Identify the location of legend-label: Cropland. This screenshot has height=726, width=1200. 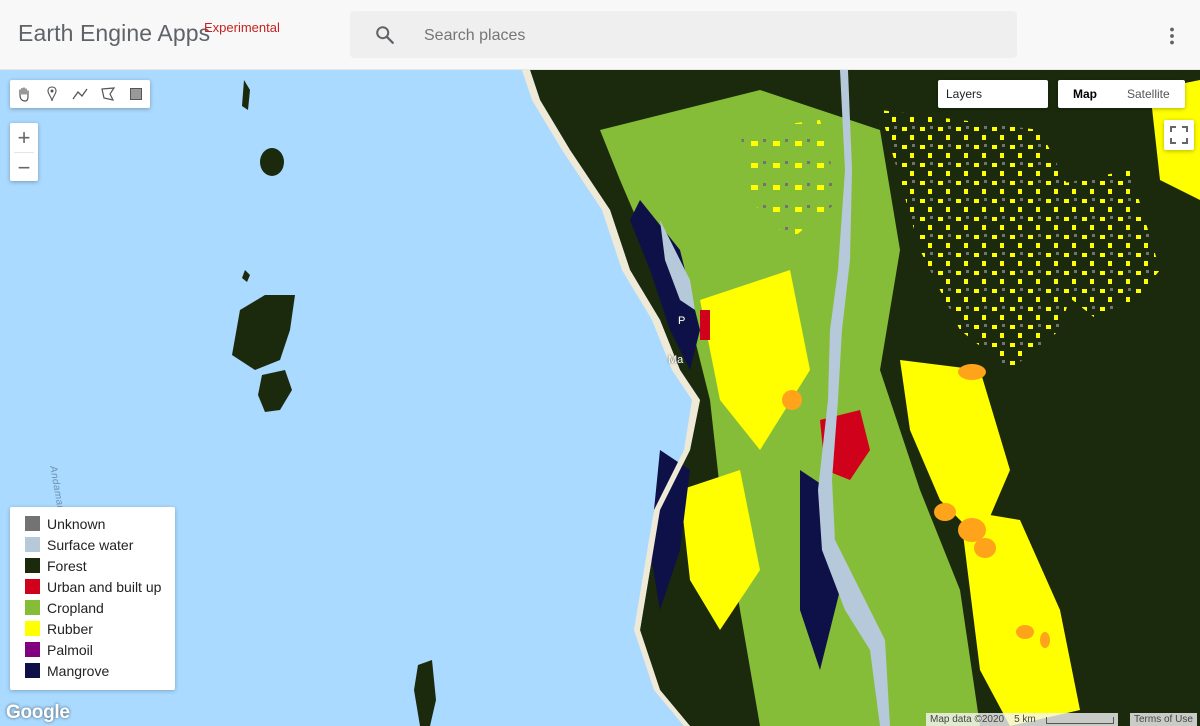
(75, 607).